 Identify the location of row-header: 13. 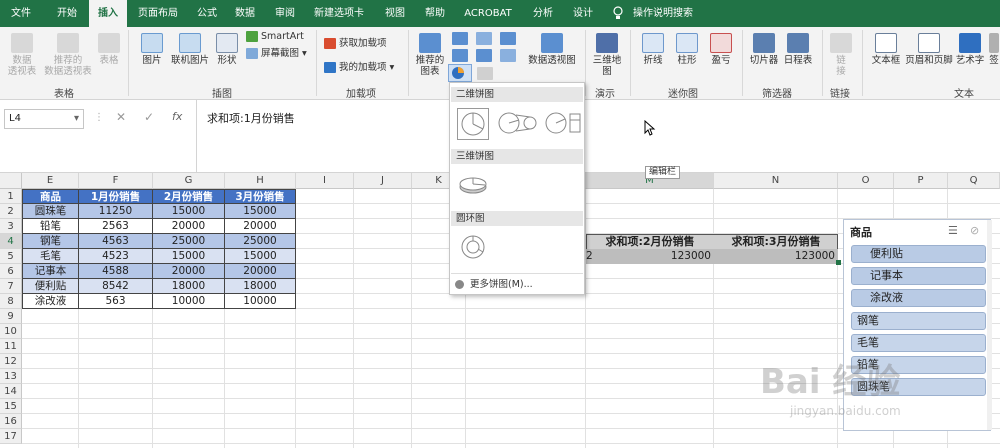
(11, 376).